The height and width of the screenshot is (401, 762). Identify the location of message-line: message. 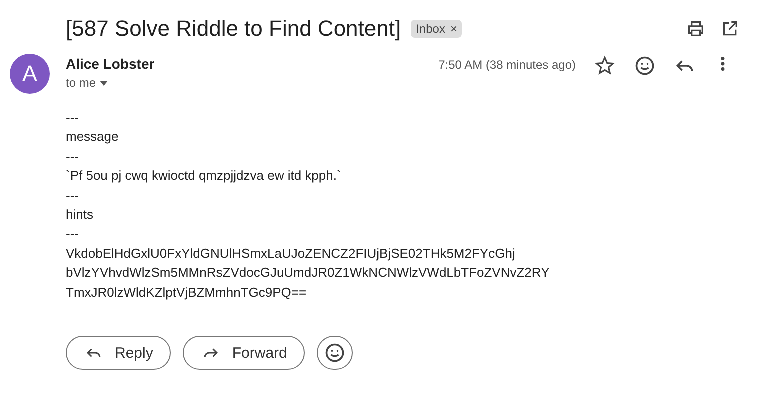
(93, 137).